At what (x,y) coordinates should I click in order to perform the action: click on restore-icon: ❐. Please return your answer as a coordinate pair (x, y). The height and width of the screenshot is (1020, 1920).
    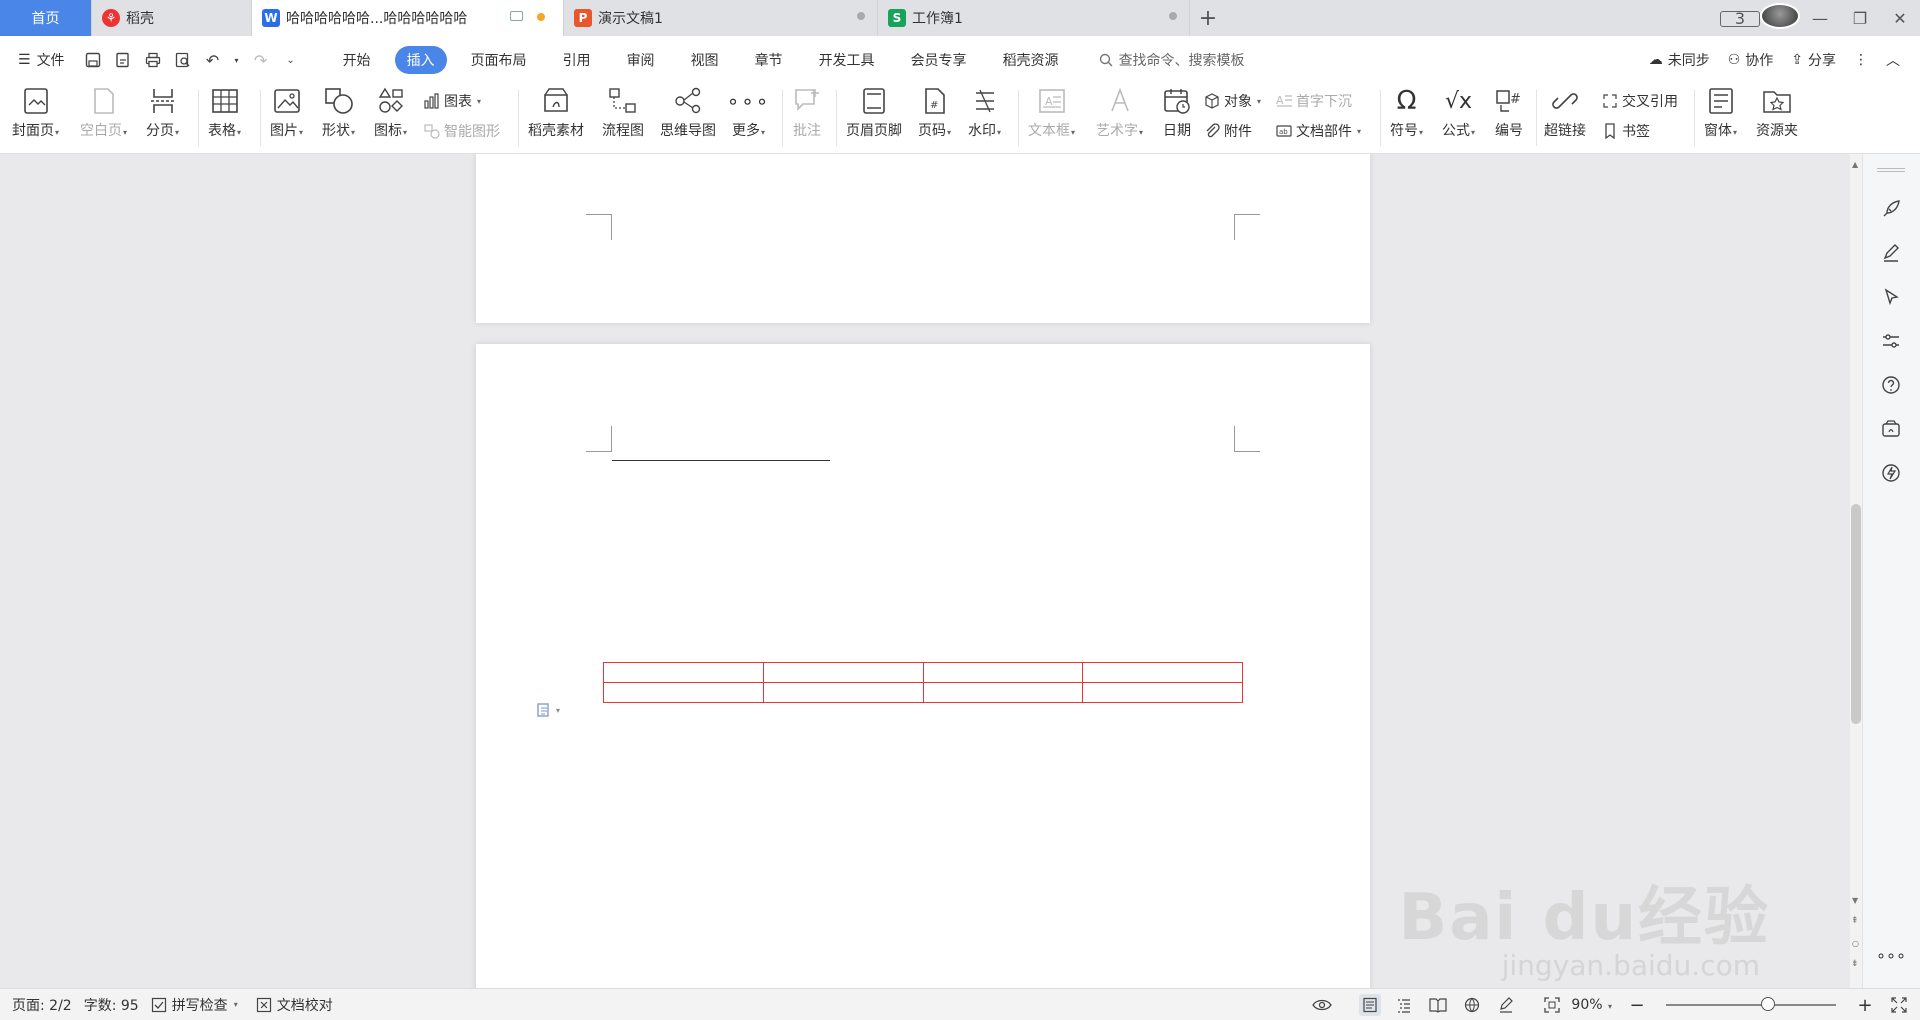
    Looking at the image, I should click on (1860, 18).